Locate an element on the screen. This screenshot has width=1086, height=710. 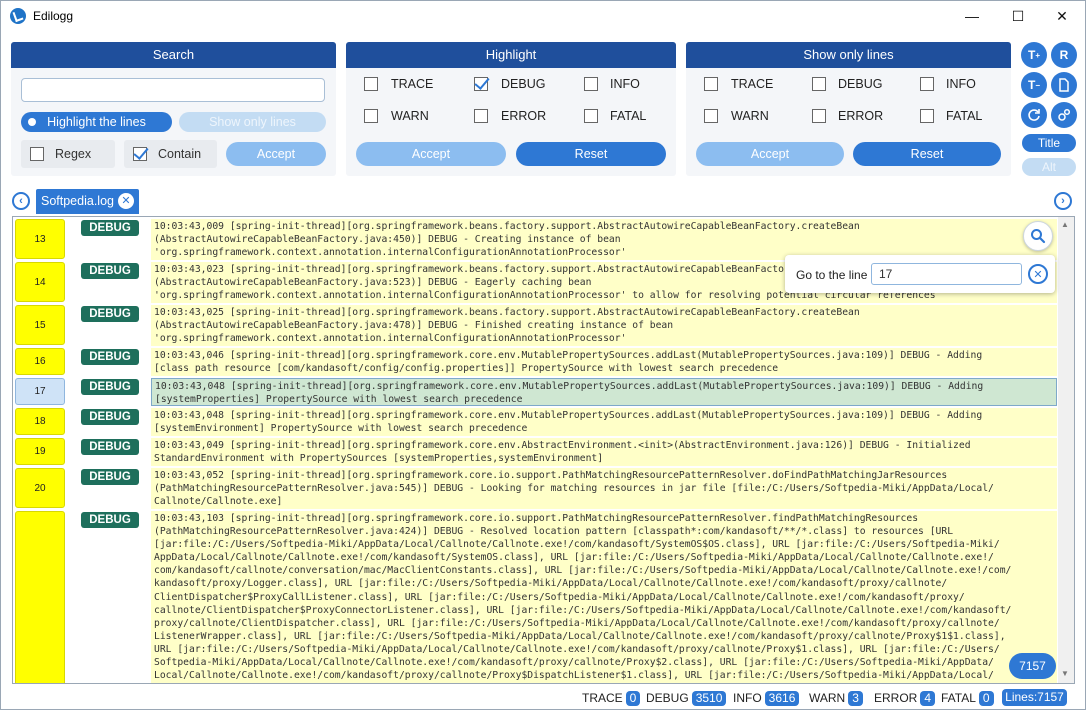
line-count-bubble: 7157 is located at coordinates (1032, 666).